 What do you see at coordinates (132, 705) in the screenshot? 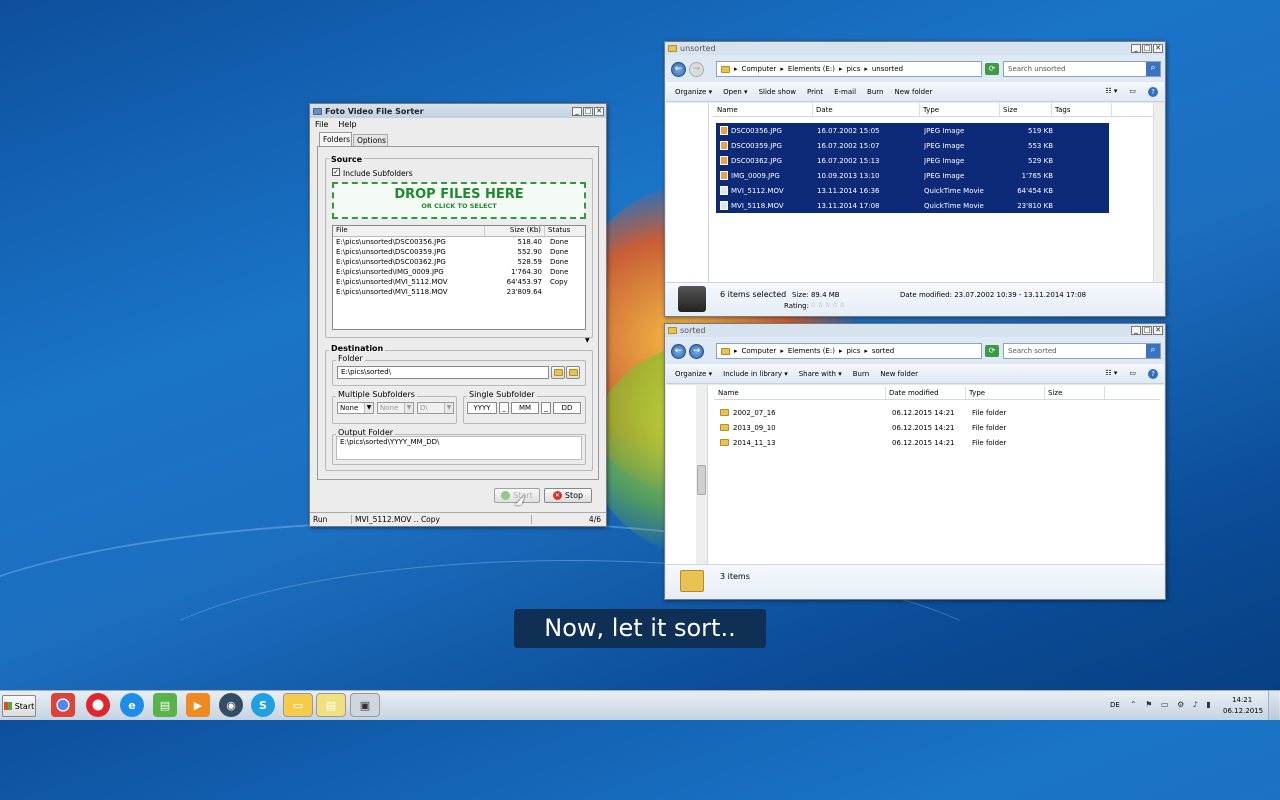
I see `internet-explorer-icon: e` at bounding box center [132, 705].